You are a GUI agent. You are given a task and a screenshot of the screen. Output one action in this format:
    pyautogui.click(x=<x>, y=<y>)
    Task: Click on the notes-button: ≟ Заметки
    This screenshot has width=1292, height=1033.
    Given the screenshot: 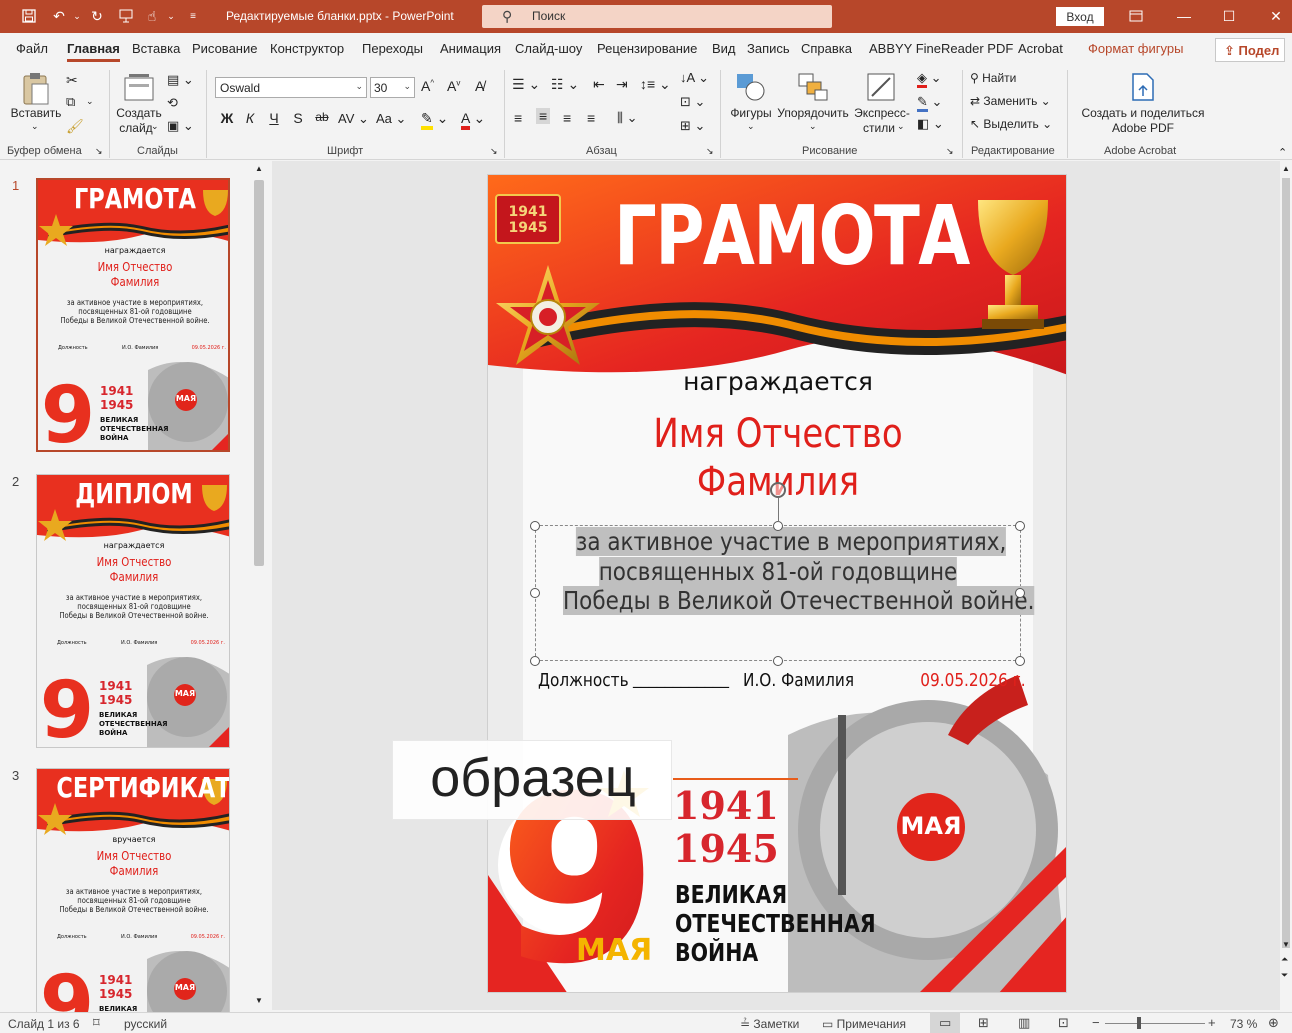 What is the action you would take?
    pyautogui.click(x=769, y=1024)
    